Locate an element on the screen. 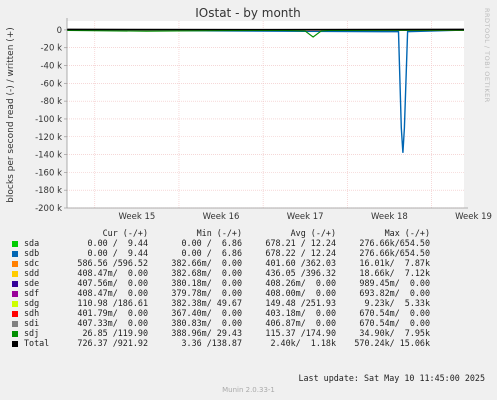 This screenshot has height=400, width=497. legend-cur-value: 401.79m/ 0.00 is located at coordinates (112, 313).